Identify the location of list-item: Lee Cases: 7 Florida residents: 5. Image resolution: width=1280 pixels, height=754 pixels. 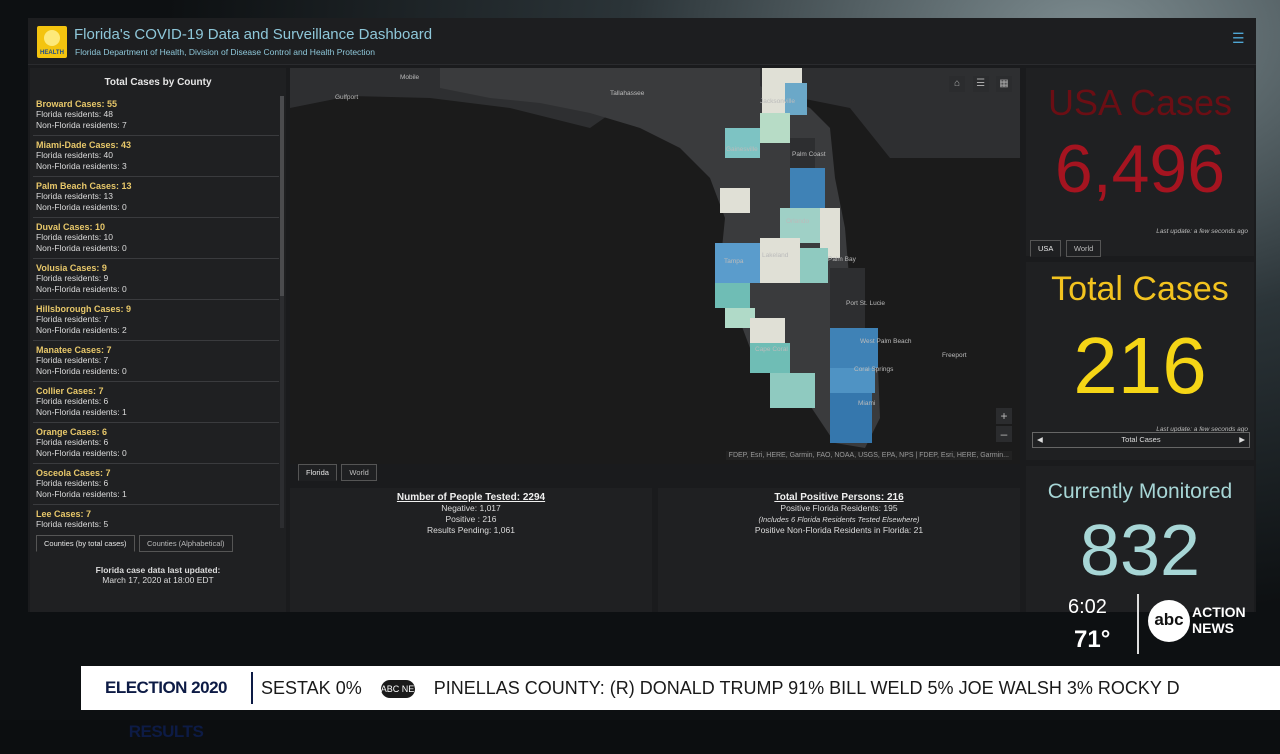
(156, 517).